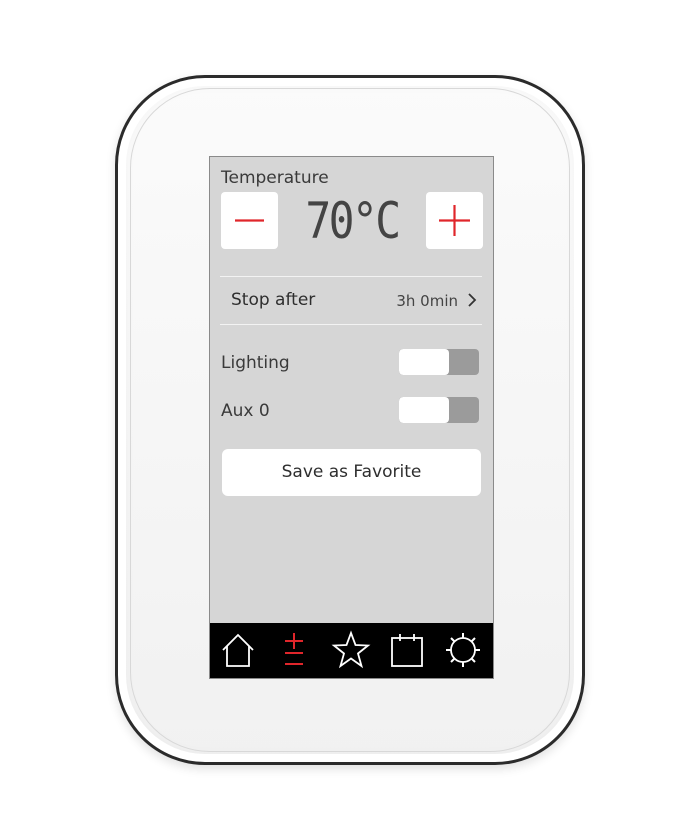 The image size is (700, 840). I want to click on star-icon, so click(351, 649).